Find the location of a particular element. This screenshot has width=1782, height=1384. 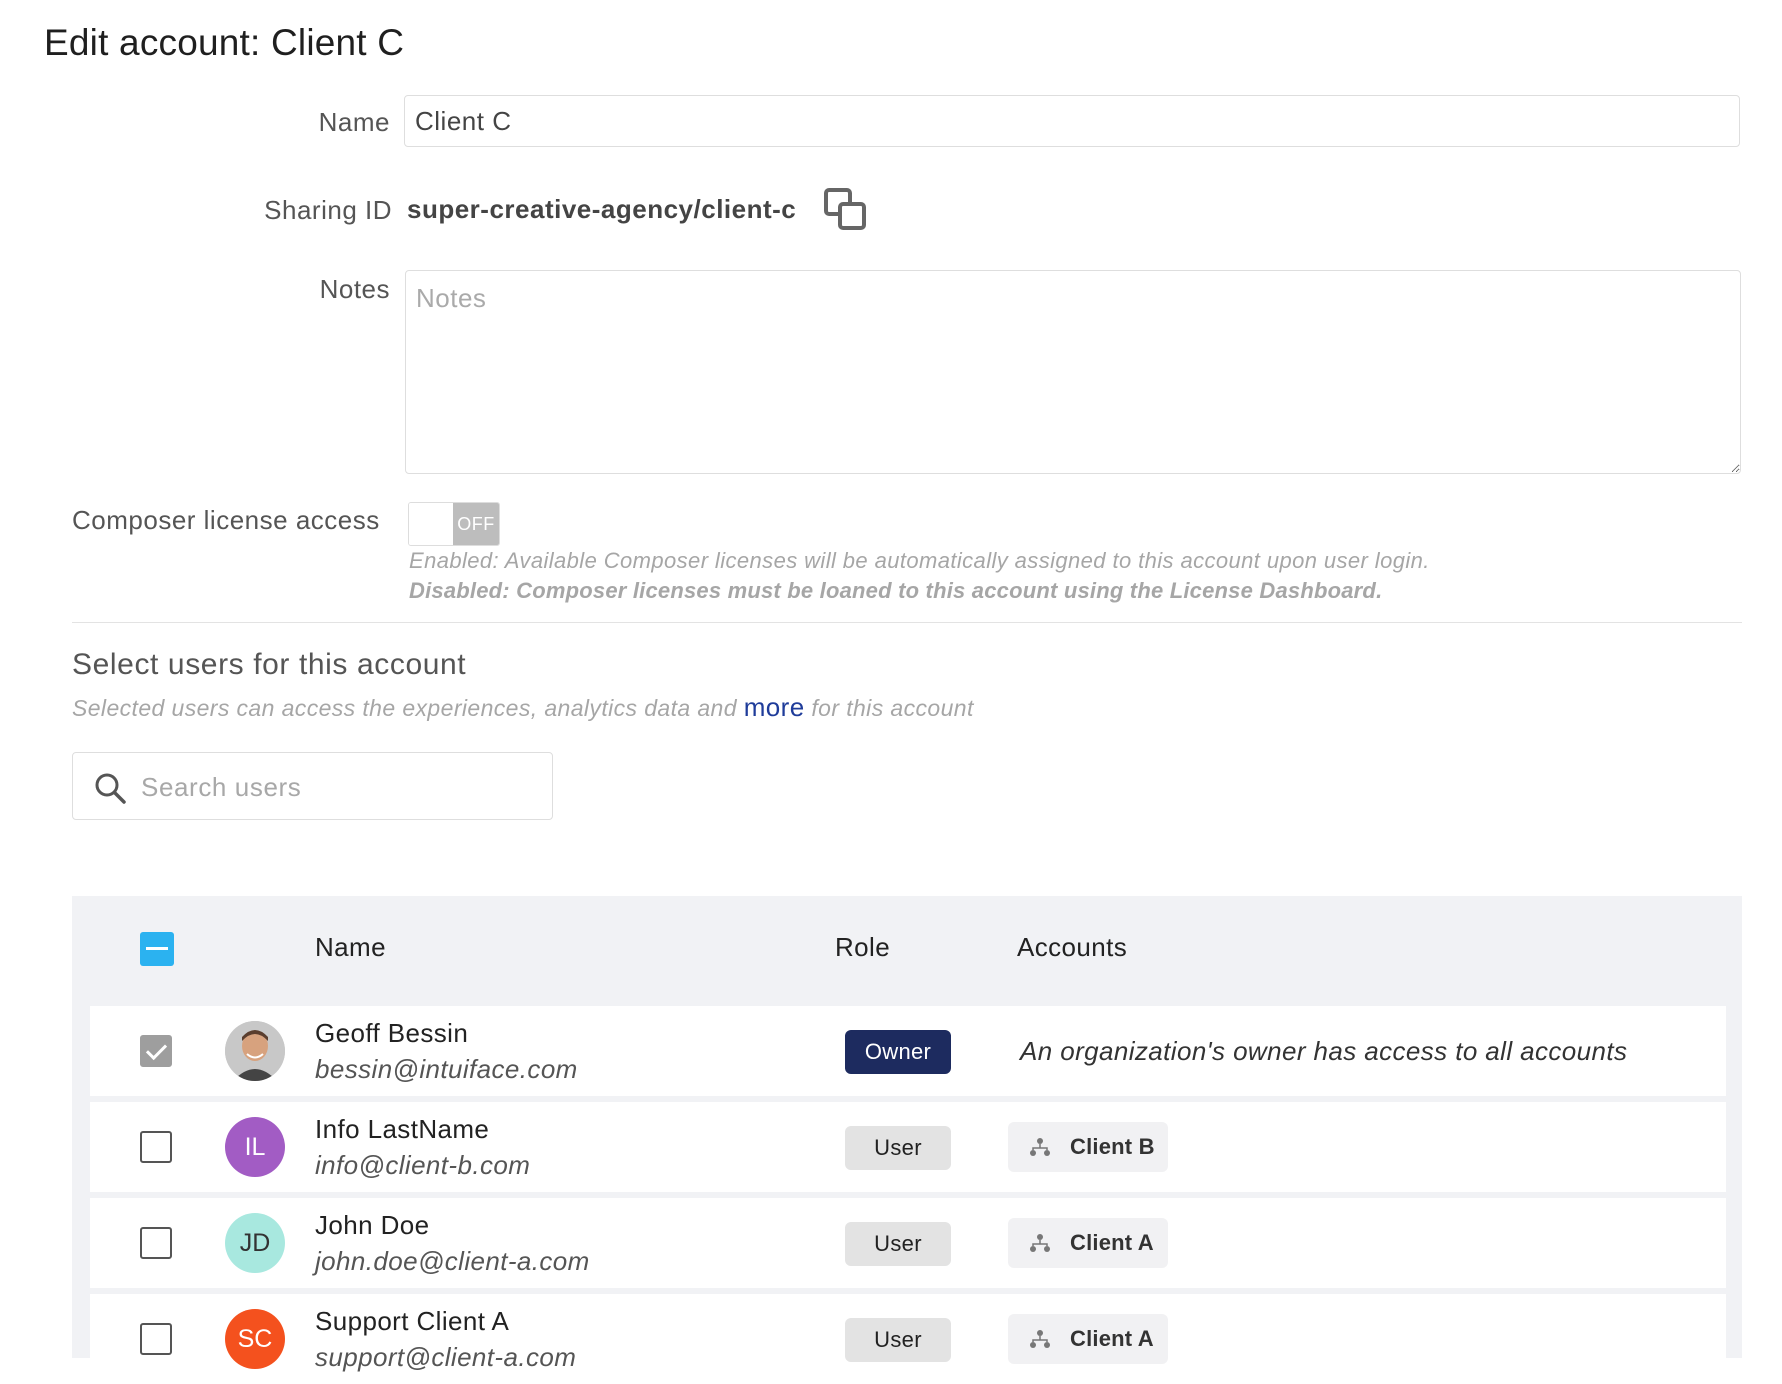

user-name: Geoff Bessin is located at coordinates (392, 1033).